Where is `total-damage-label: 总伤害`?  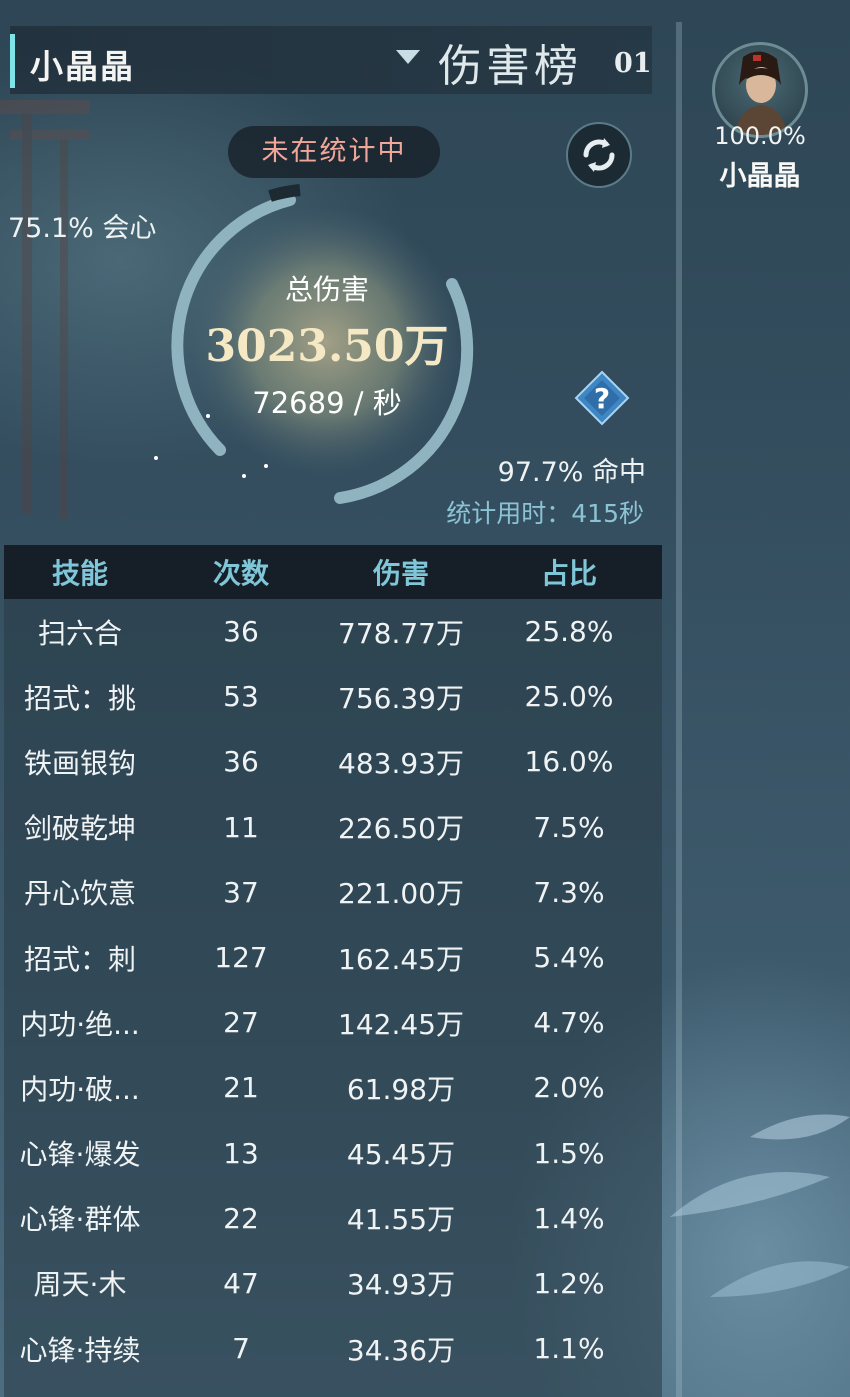
total-damage-label: 总伤害 is located at coordinates (326, 289).